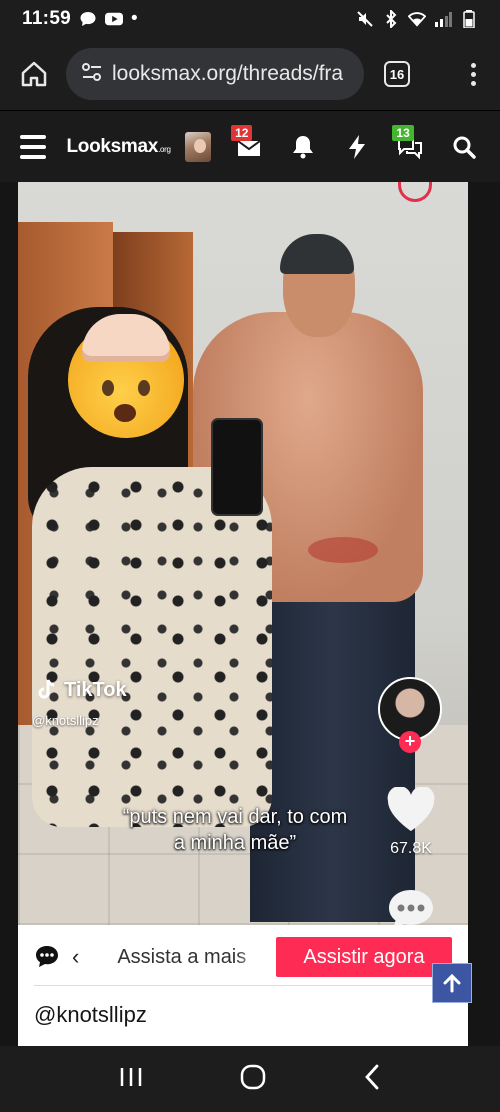  I want to click on back-icon, so click(372, 1076).